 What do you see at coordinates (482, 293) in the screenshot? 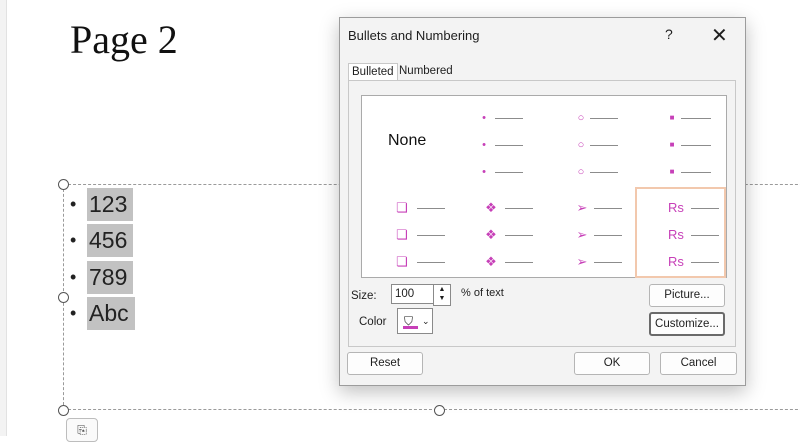
I see `percent-of-text-label: % of text` at bounding box center [482, 293].